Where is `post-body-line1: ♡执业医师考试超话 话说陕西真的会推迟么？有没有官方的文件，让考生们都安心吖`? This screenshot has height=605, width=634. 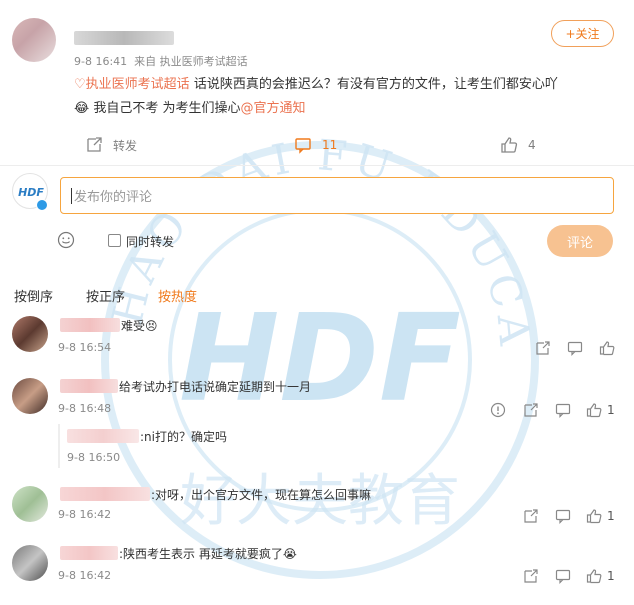 post-body-line1: ♡执业医师考试超话 话说陕西真的会推迟么？有没有官方的文件，让考生们都安心吖 is located at coordinates (316, 84).